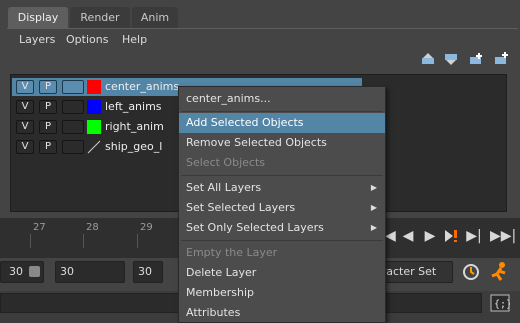 The height and width of the screenshot is (323, 520). What do you see at coordinates (134, 146) in the screenshot?
I see `layer-name: ship_geo_l` at bounding box center [134, 146].